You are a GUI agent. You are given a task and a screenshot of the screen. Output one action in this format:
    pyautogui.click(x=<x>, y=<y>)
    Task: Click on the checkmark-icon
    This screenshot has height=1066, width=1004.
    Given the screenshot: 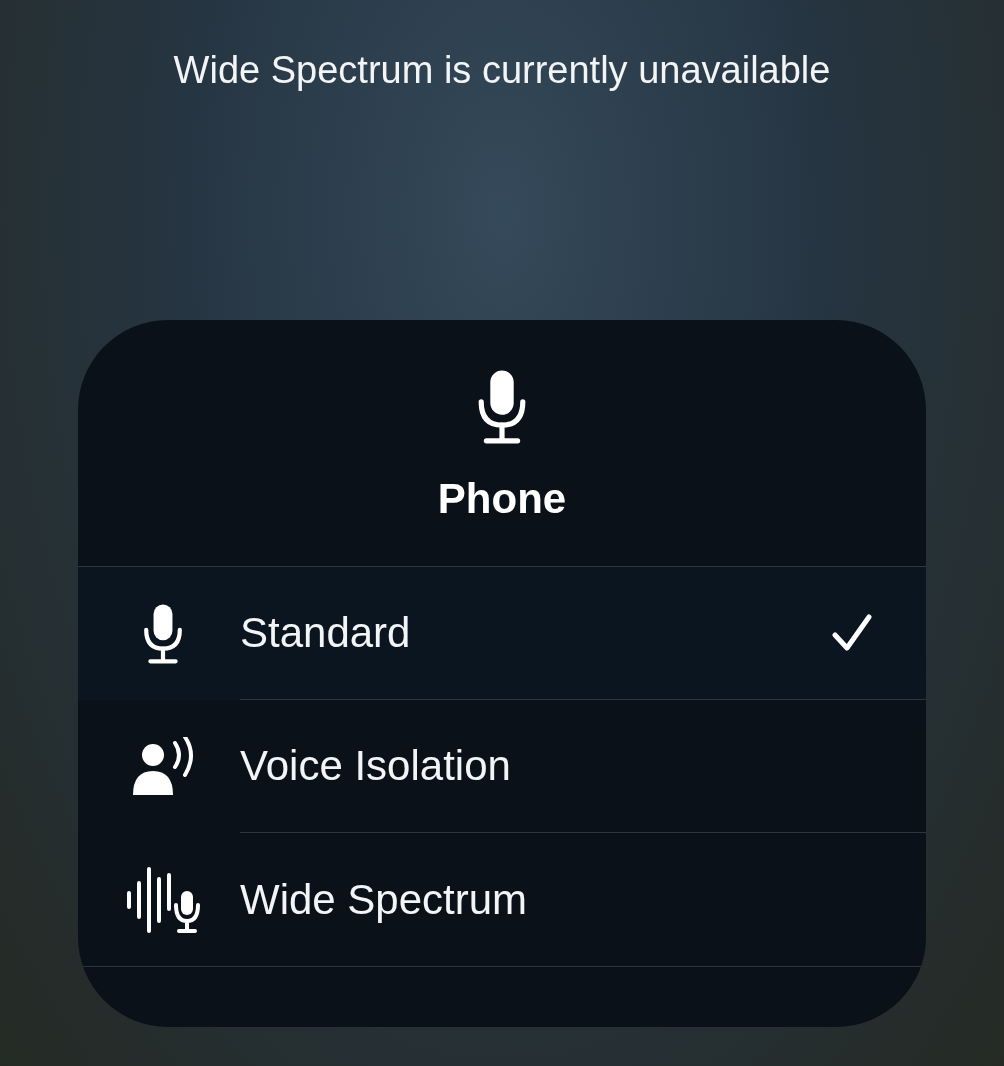 What is the action you would take?
    pyautogui.click(x=852, y=633)
    